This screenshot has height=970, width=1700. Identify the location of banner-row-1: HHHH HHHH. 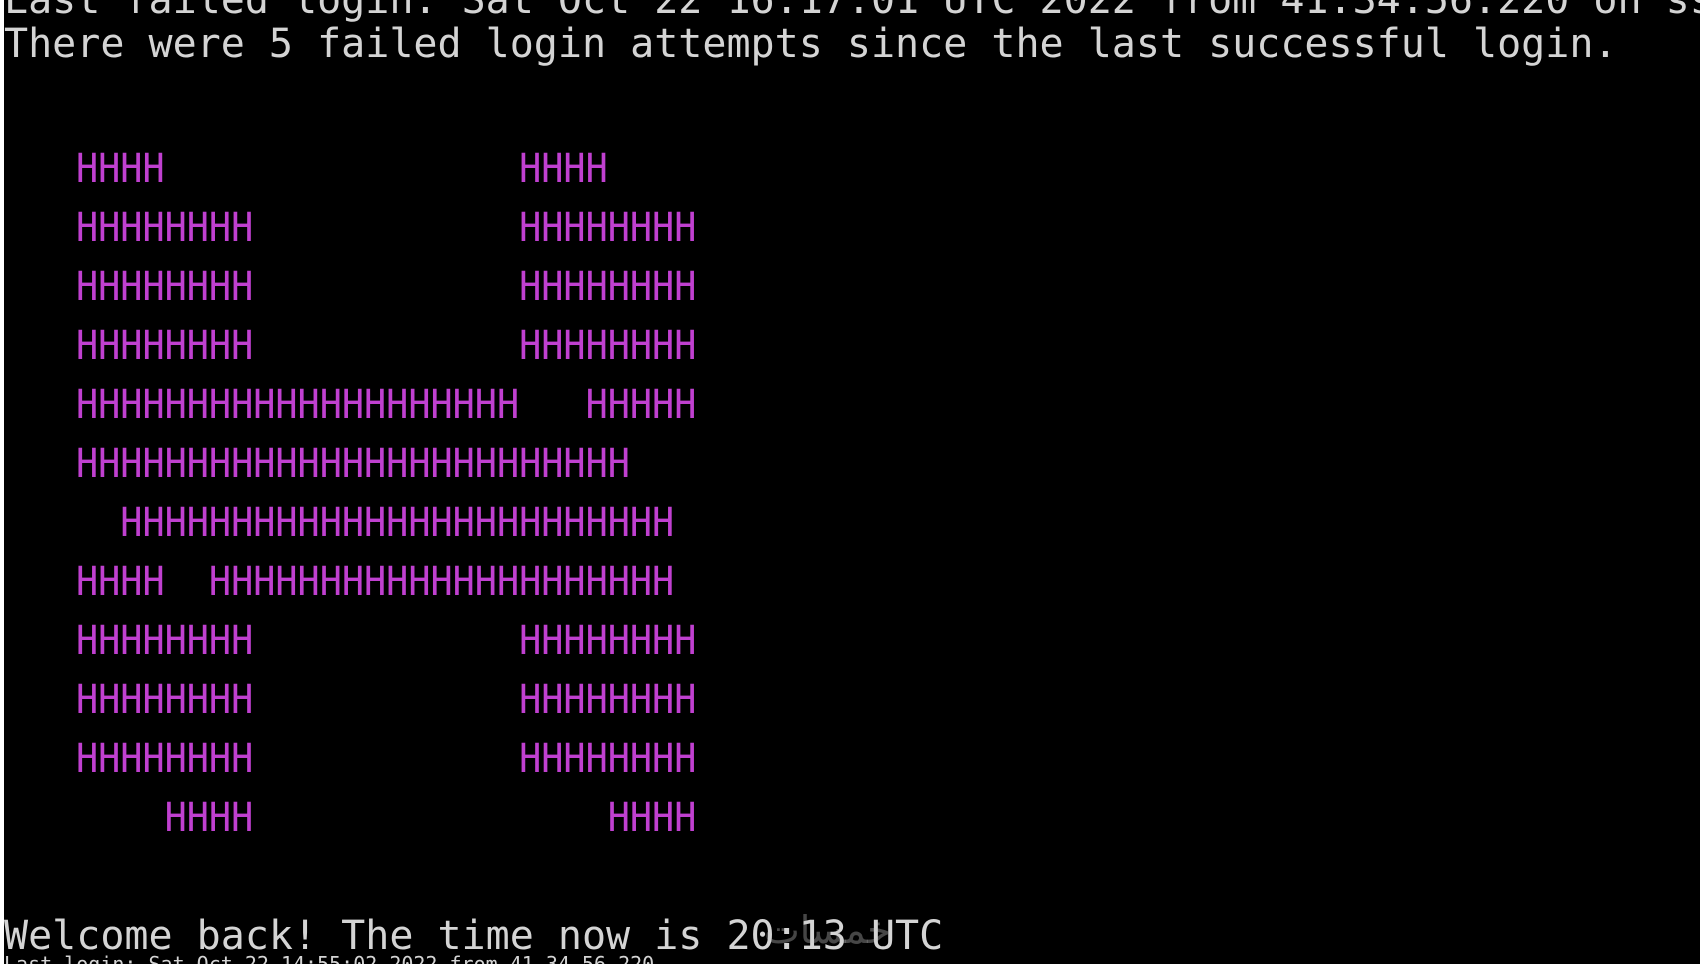
(342, 169).